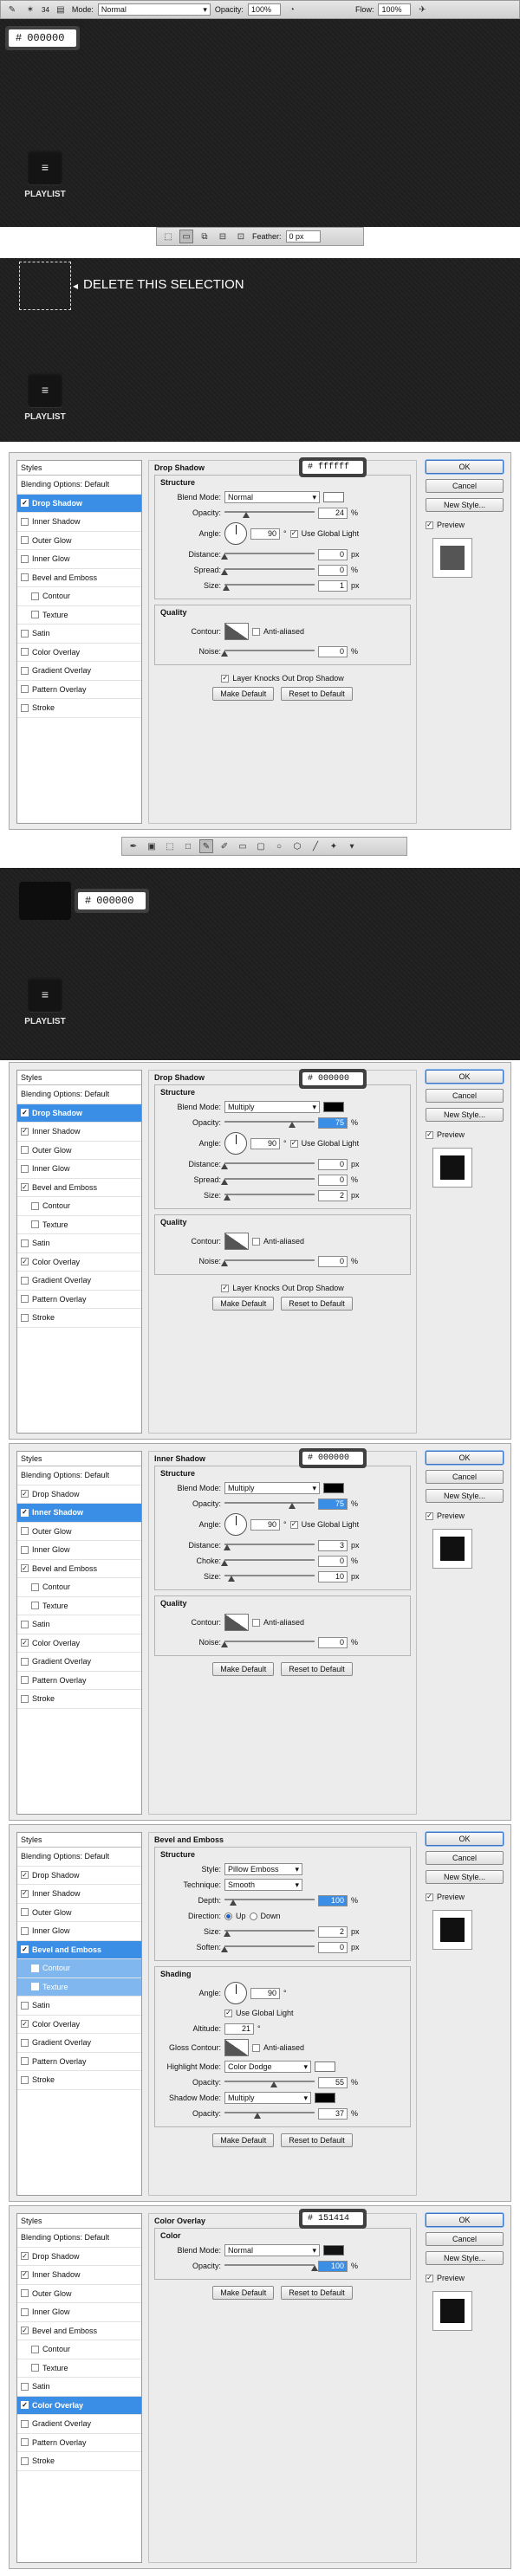  What do you see at coordinates (395, 9) in the screenshot?
I see `flow-input: 100%` at bounding box center [395, 9].